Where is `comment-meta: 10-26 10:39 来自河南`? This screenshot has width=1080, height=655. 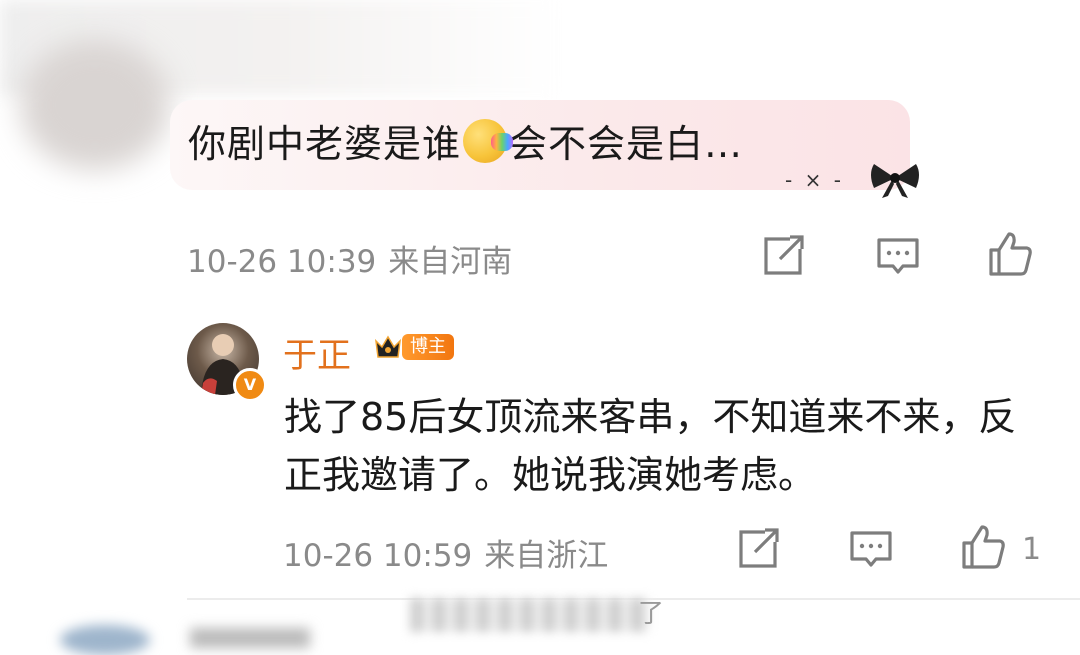 comment-meta: 10-26 10:39 来自河南 is located at coordinates (349, 258).